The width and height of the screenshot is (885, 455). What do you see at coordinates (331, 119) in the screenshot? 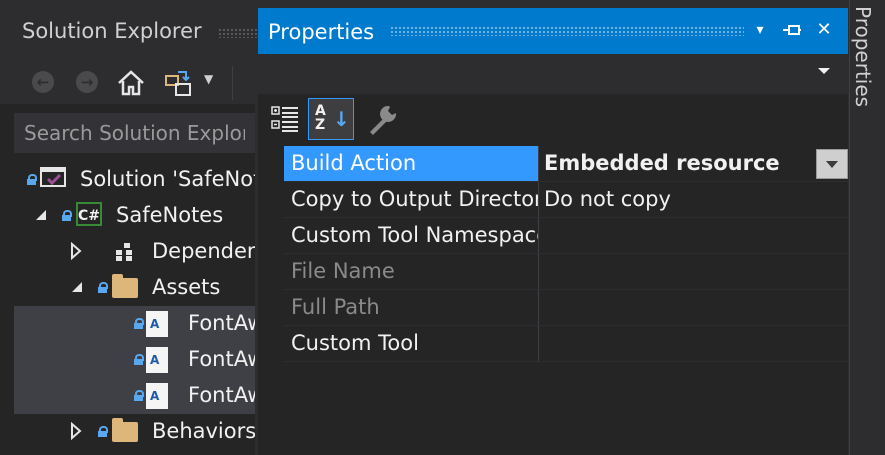
I see `alphabetical-sort-button: AZ ↓` at bounding box center [331, 119].